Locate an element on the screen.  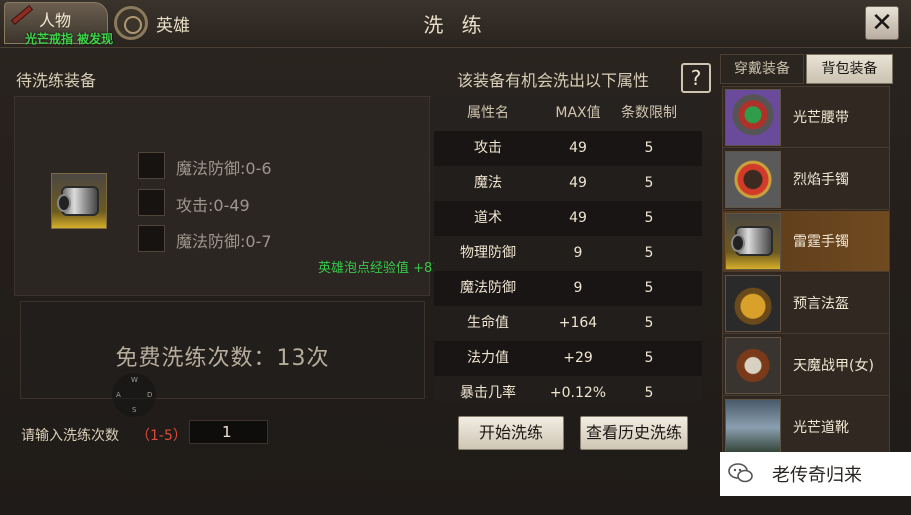
row-attr-name: 道术 is located at coordinates (488, 218).